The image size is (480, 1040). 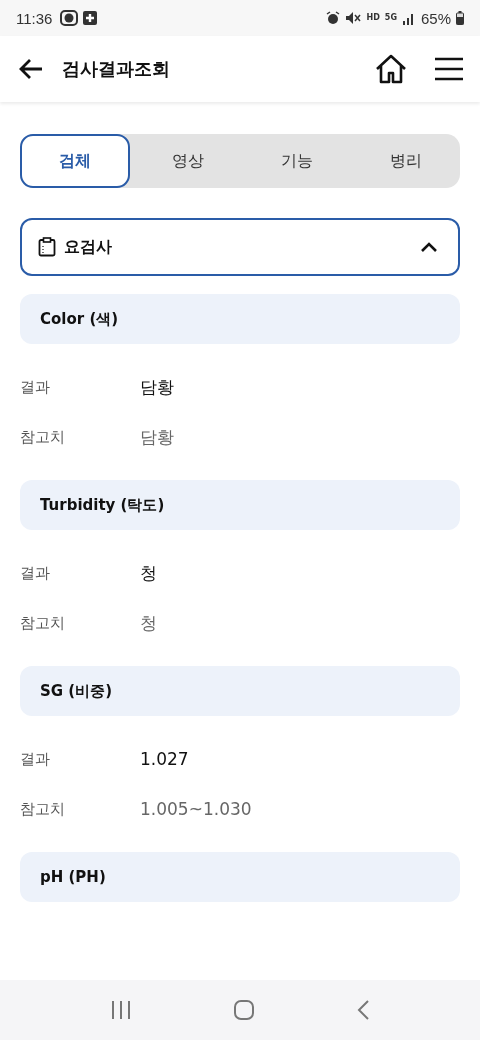 What do you see at coordinates (244, 1010) in the screenshot?
I see `home-button-icon` at bounding box center [244, 1010].